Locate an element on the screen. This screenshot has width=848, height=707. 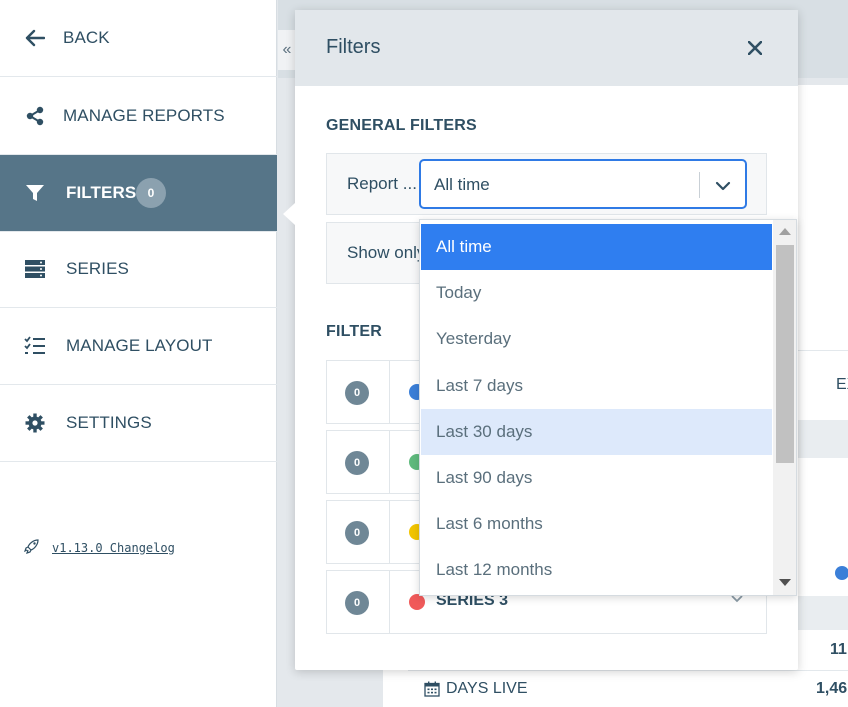
scroll-up-arrow-icon is located at coordinates (785, 231).